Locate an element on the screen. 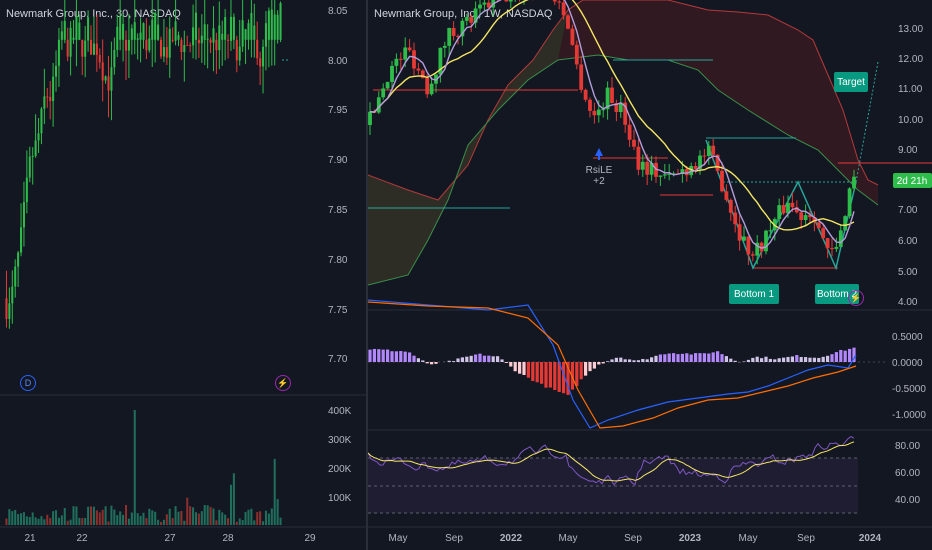 The width and height of the screenshot is (932, 550). price-tick-label: 4.00 is located at coordinates (908, 302).